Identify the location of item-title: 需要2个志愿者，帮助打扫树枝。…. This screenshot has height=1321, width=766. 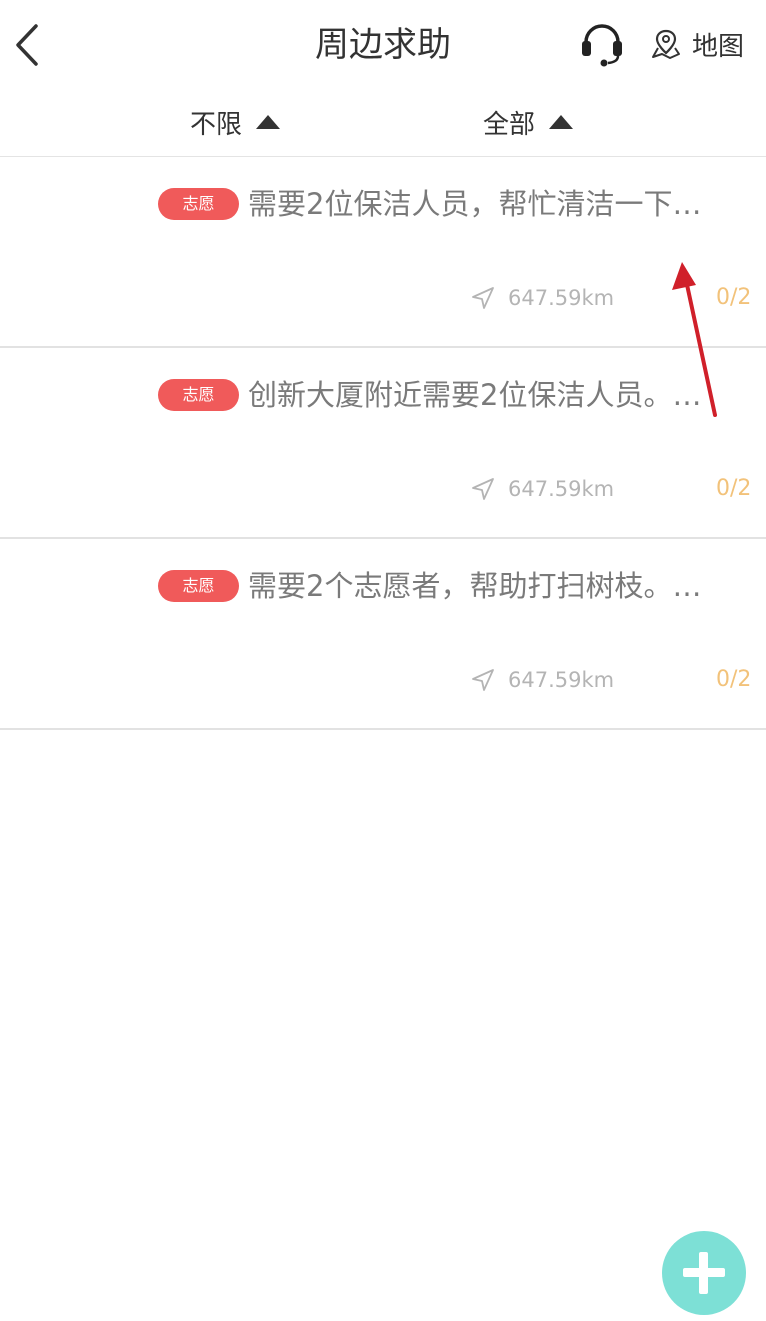
(475, 586).